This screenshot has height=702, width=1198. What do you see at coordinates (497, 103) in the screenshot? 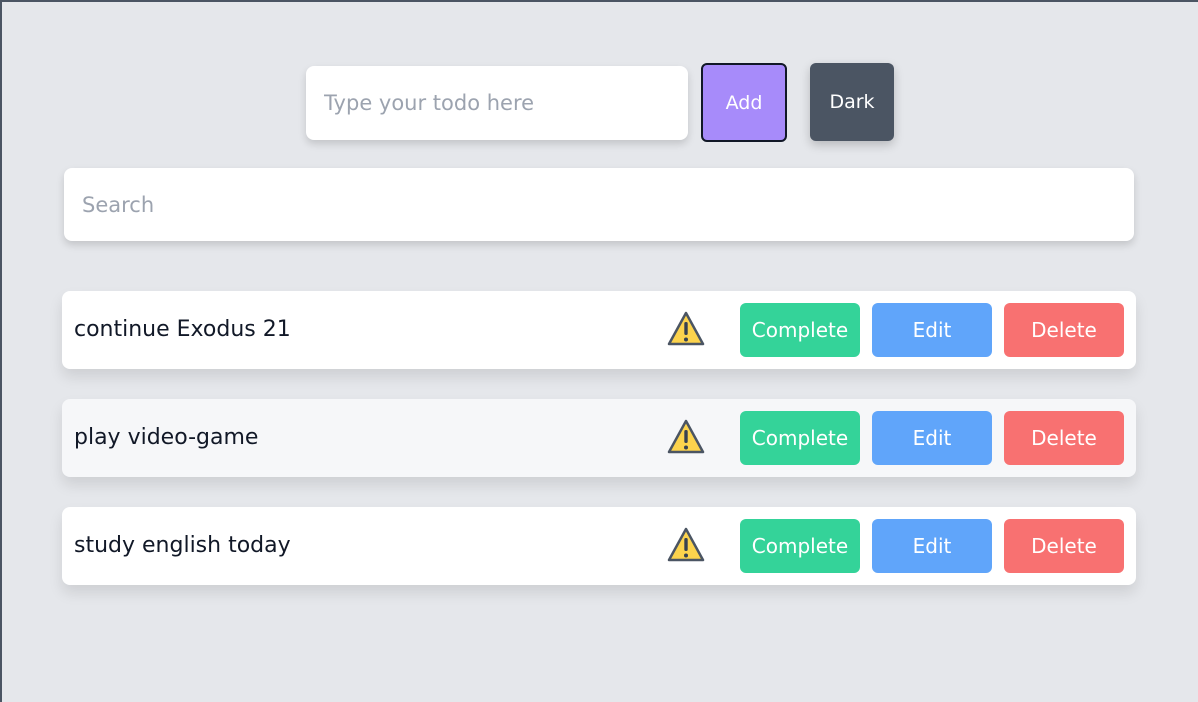
I see `todo-input` at bounding box center [497, 103].